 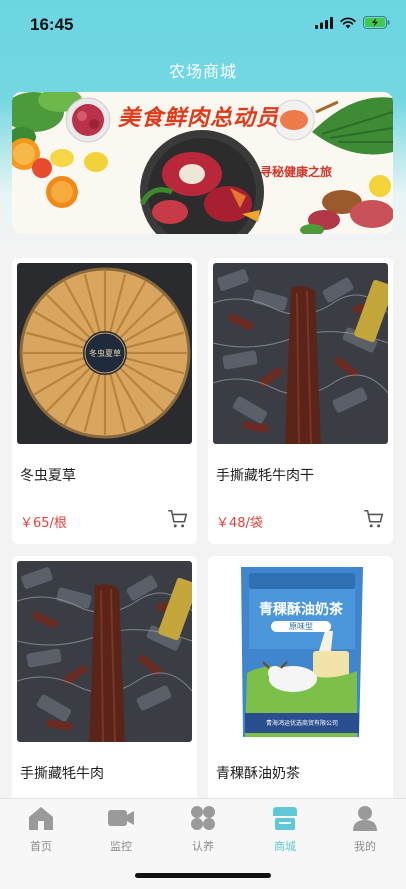 What do you see at coordinates (41, 818) in the screenshot?
I see `home-icon` at bounding box center [41, 818].